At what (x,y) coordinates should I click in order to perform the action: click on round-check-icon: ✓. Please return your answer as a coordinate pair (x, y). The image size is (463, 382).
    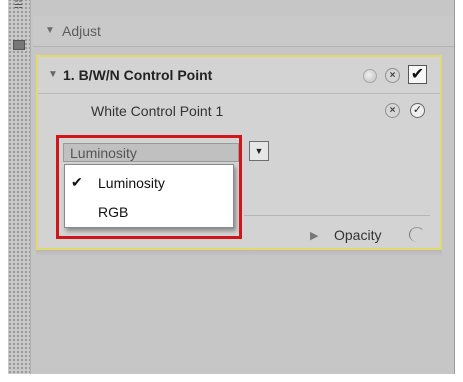
    Looking at the image, I should click on (417, 110).